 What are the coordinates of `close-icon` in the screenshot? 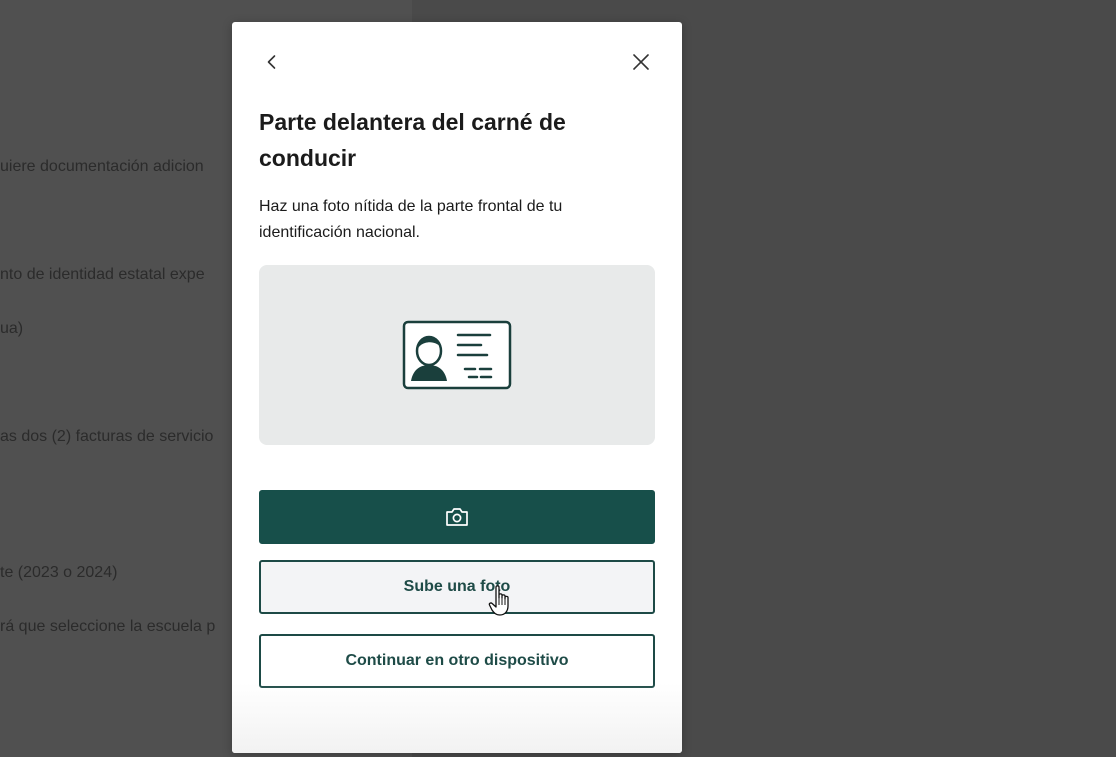 It's located at (641, 62).